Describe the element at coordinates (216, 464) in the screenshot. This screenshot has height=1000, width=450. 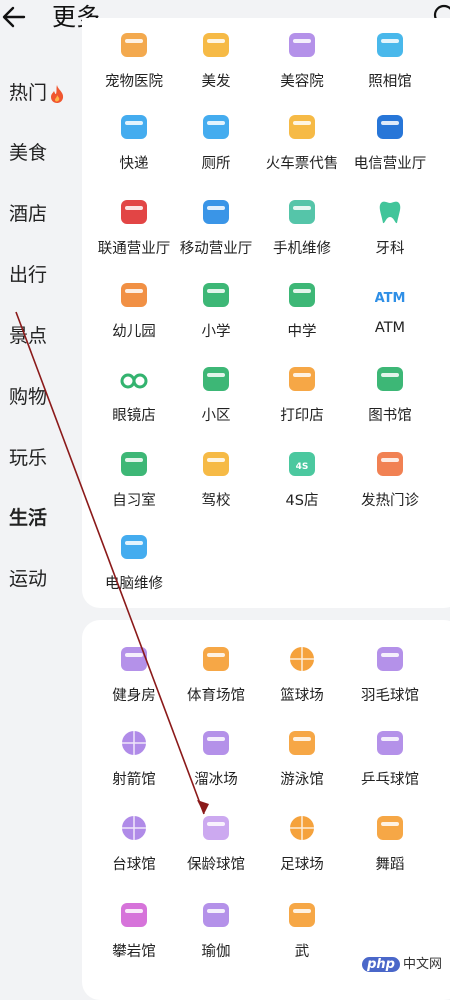
I see `driving-school-icon` at that location.